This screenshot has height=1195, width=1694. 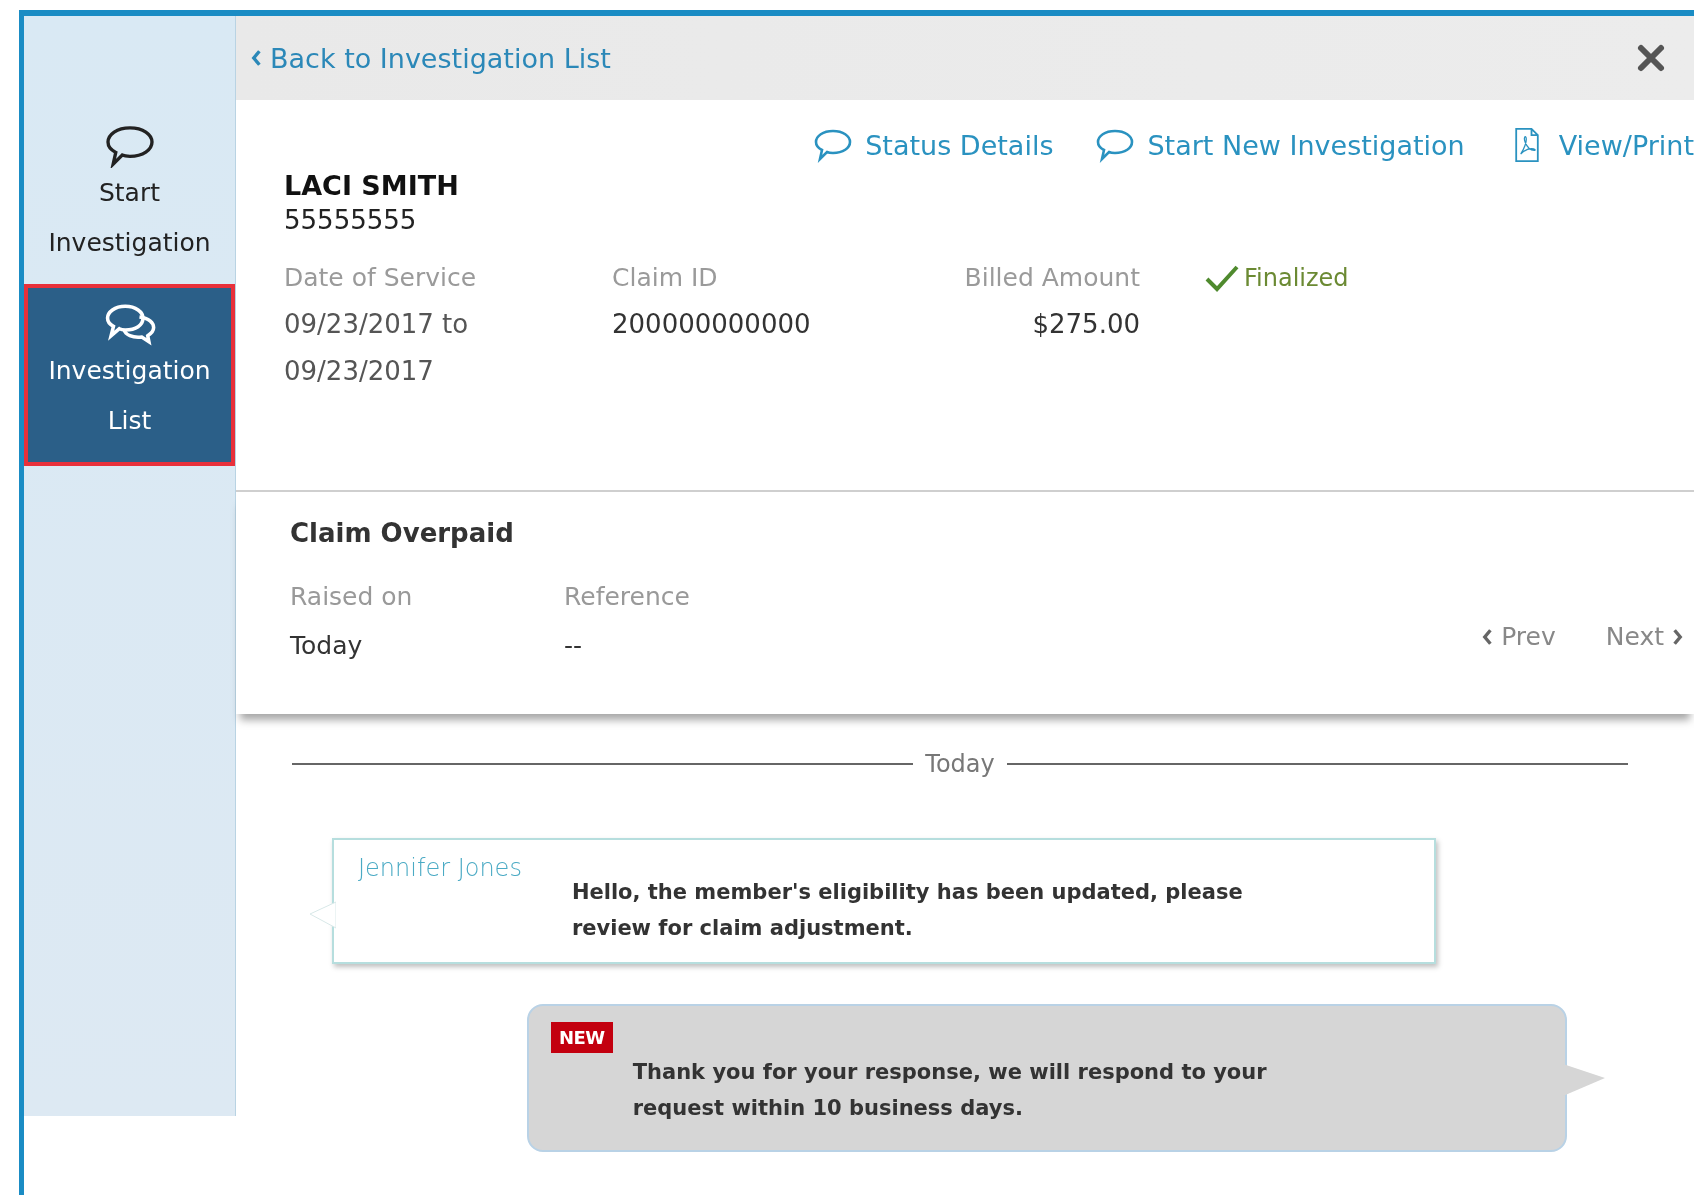 What do you see at coordinates (959, 145) in the screenshot?
I see `action-label: Status Details` at bounding box center [959, 145].